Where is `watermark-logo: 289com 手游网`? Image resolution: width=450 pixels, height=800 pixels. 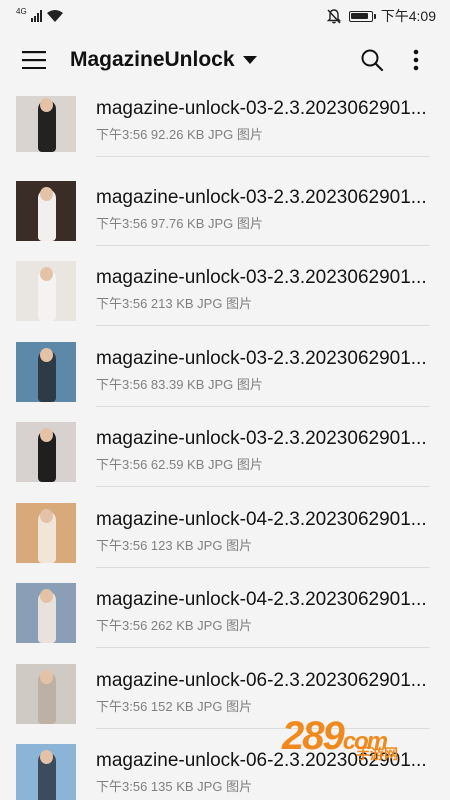 watermark-logo: 289com 手游网 is located at coordinates (357, 740).